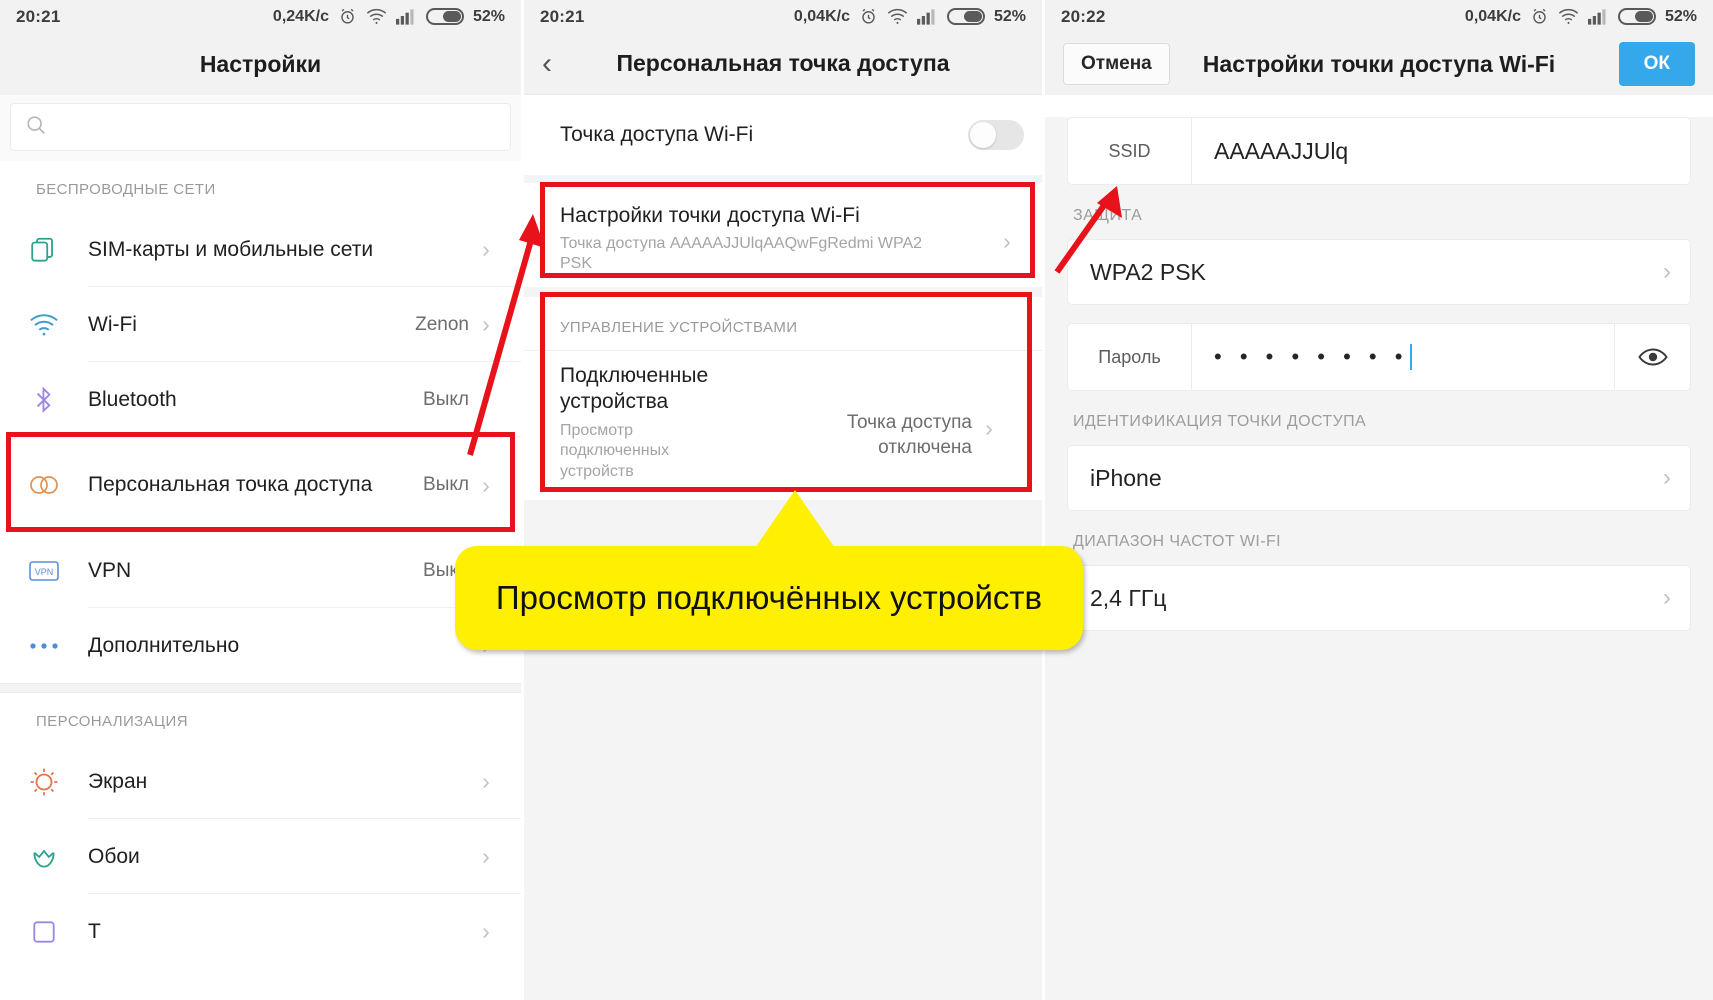 The width and height of the screenshot is (1713, 1000). I want to click on page-title: Персональная точка доступа, so click(783, 63).